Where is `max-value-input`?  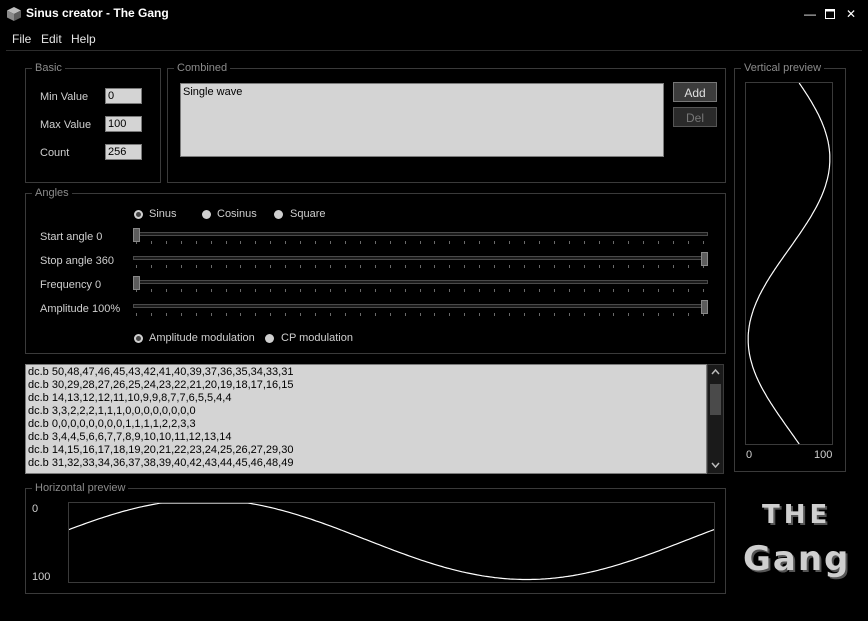
max-value-input is located at coordinates (123, 124).